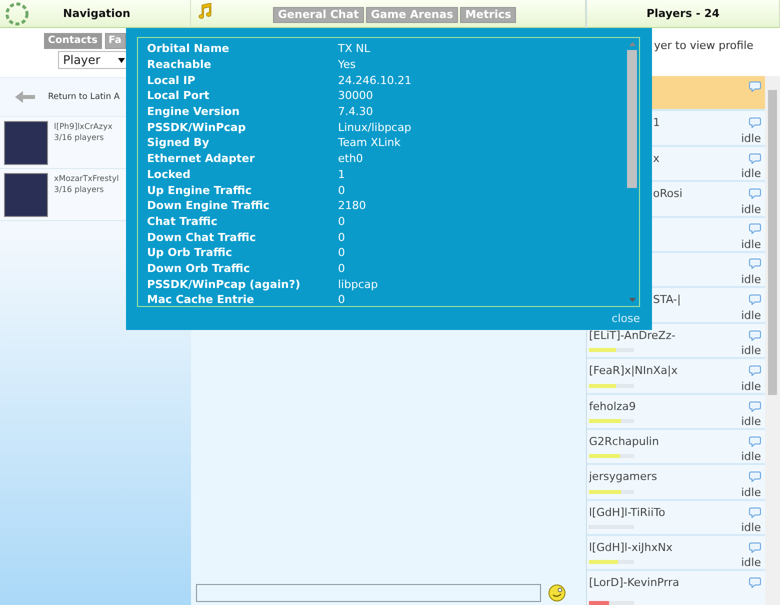  What do you see at coordinates (188, 49) in the screenshot?
I see `info-label: Orbital Name` at bounding box center [188, 49].